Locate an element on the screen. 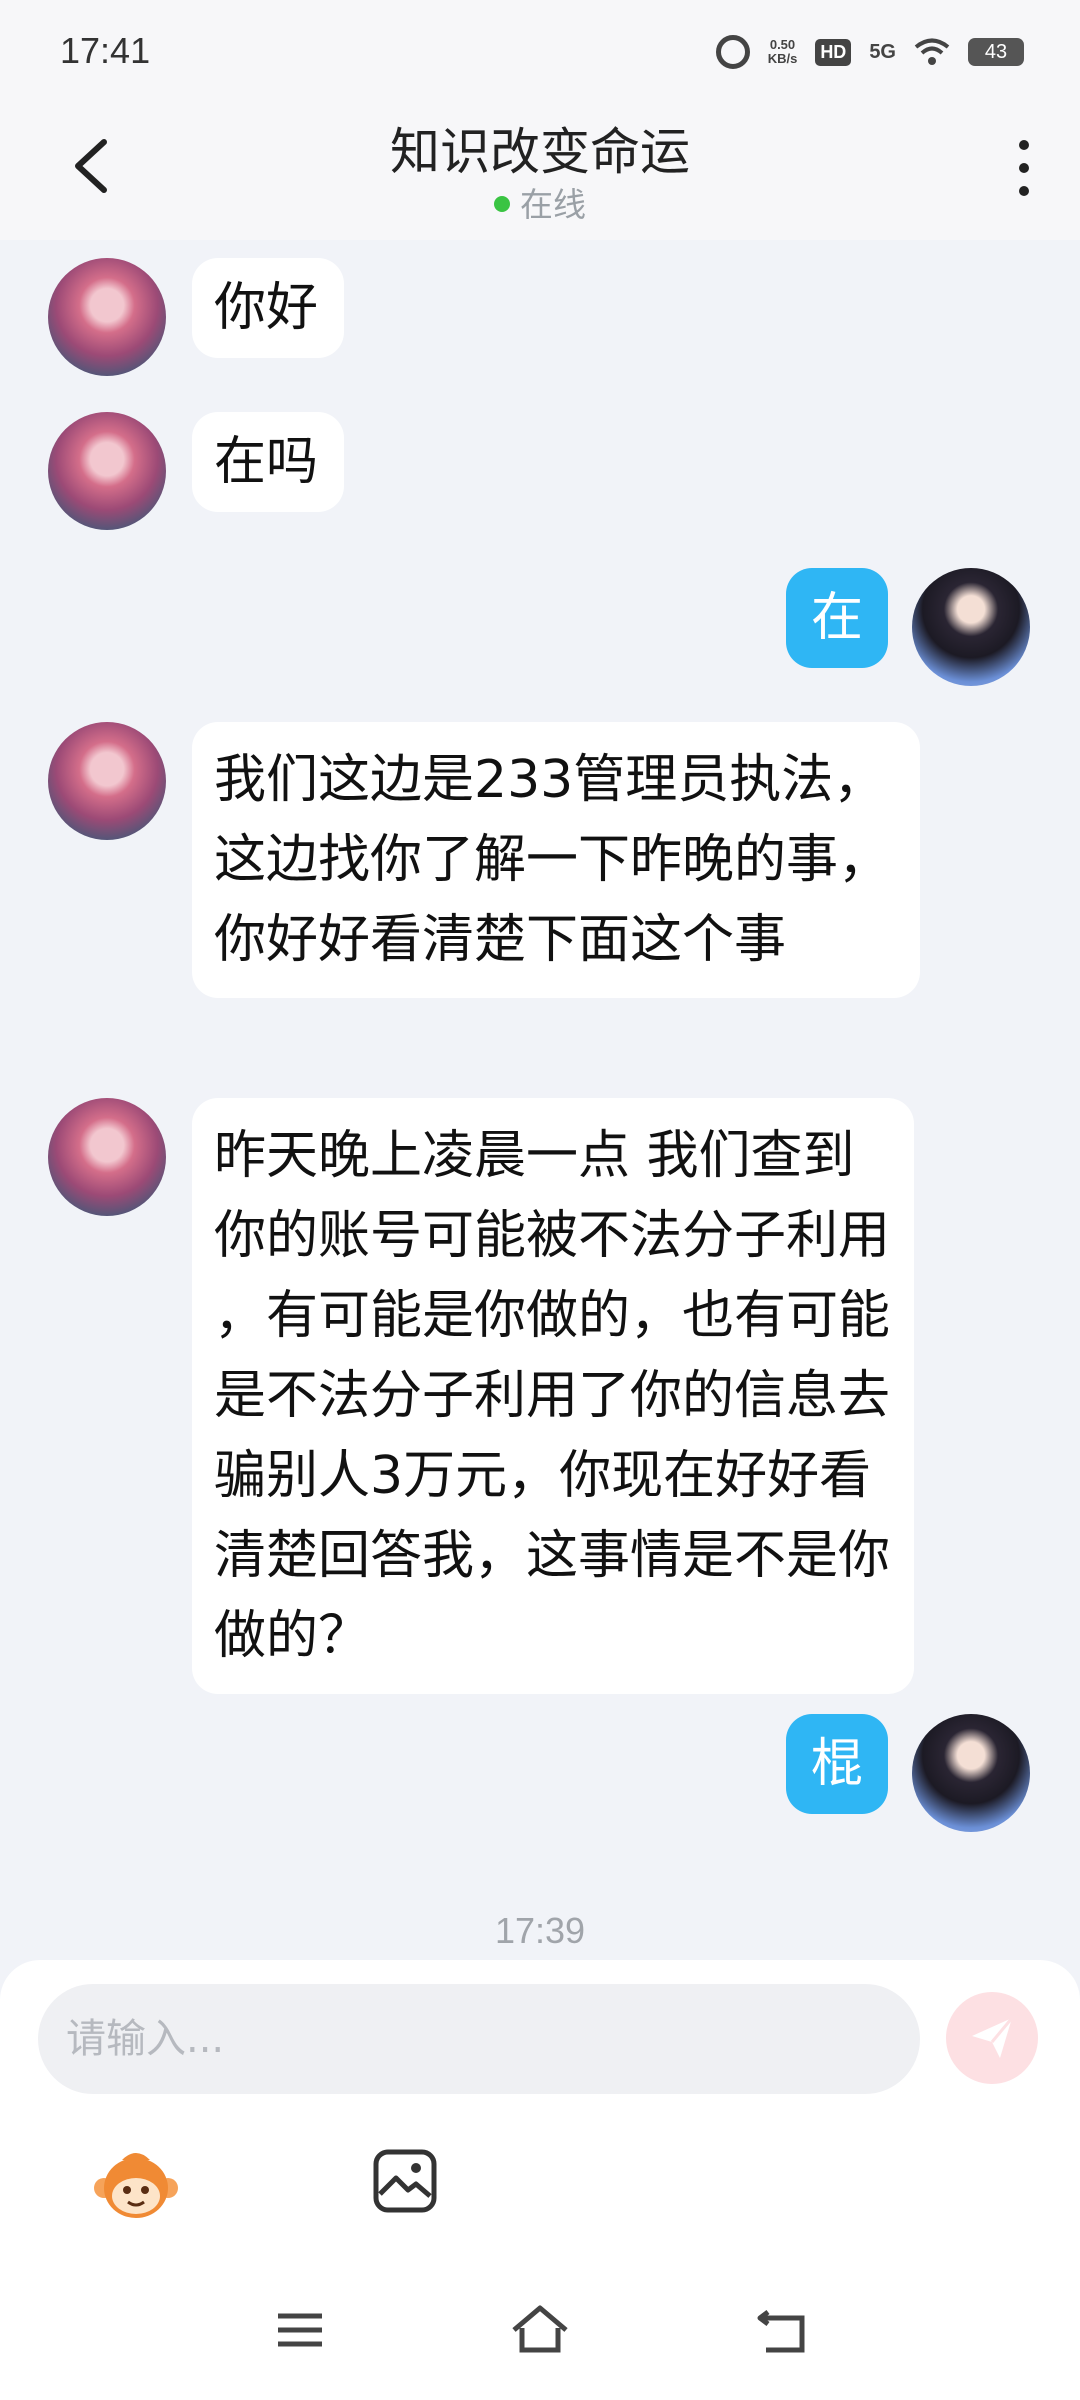  wifi-icon is located at coordinates (932, 51).